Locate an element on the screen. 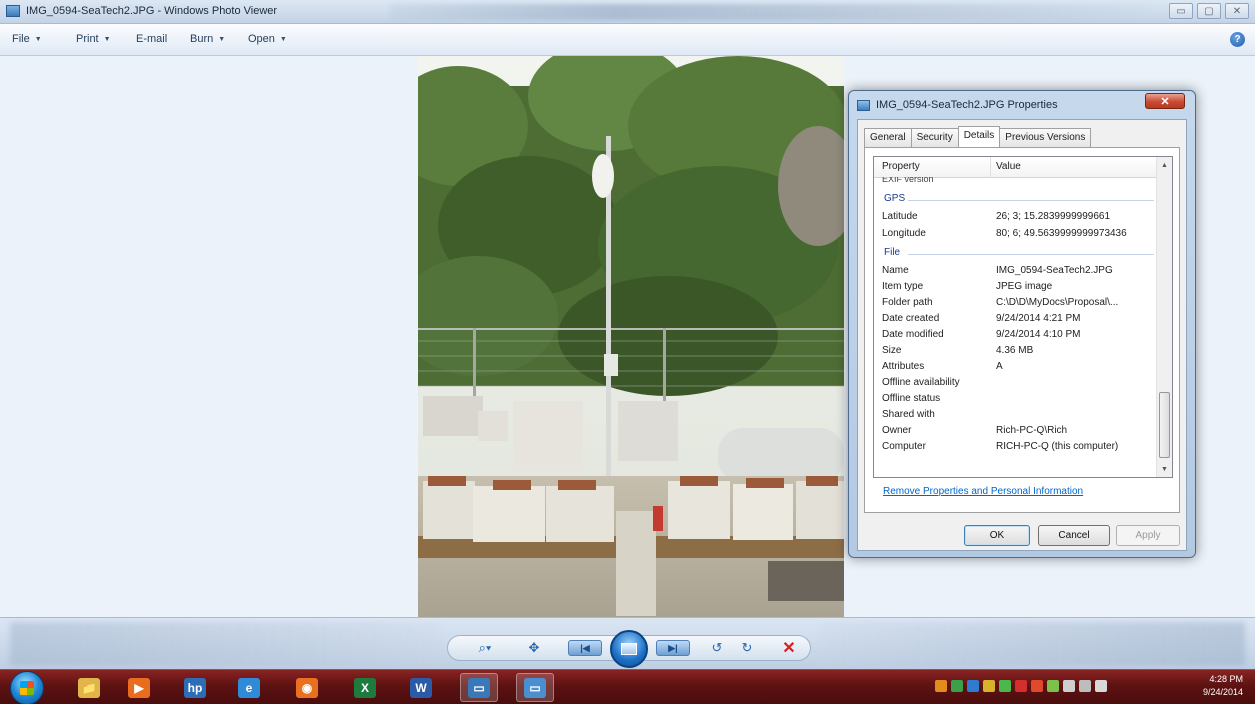 Image resolution: width=1255 pixels, height=704 pixels. group-divider is located at coordinates (1031, 254).